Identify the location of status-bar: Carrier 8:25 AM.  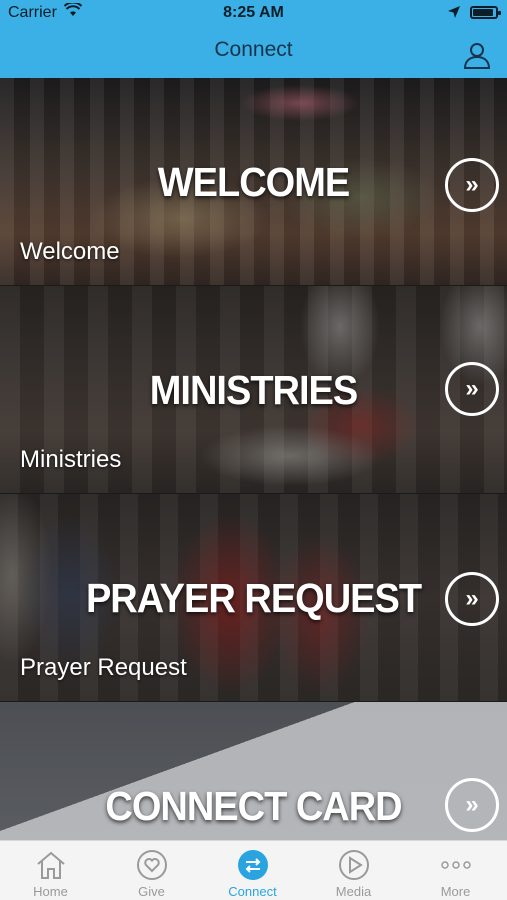
(253, 14).